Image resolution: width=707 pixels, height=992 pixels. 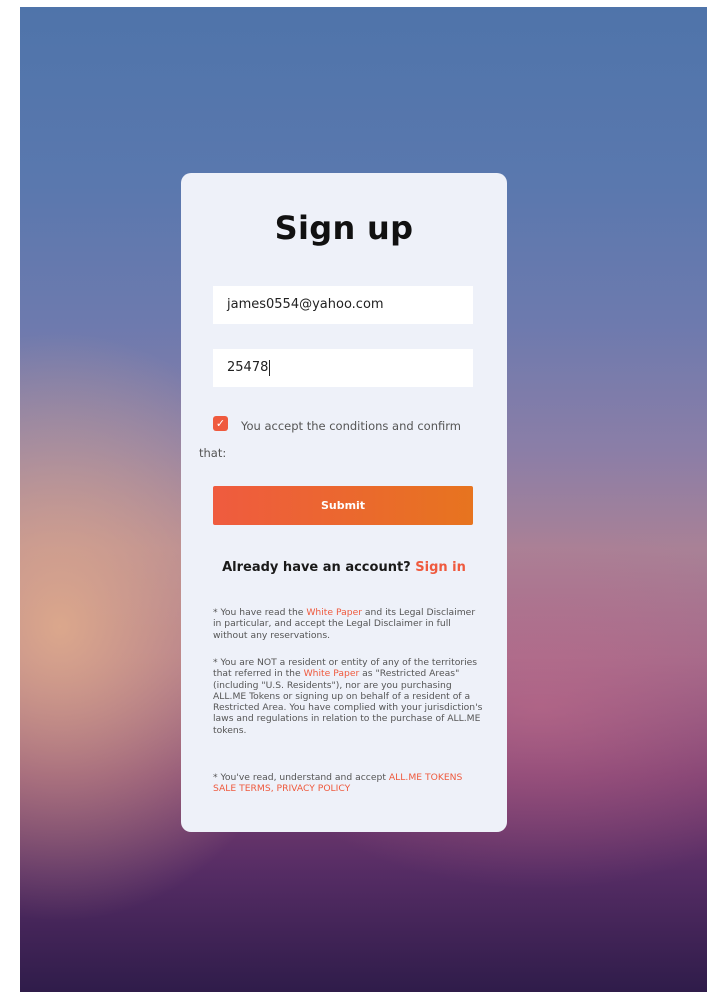 I want to click on legal-text: * You've read, understand and accept, so click(x=299, y=777).